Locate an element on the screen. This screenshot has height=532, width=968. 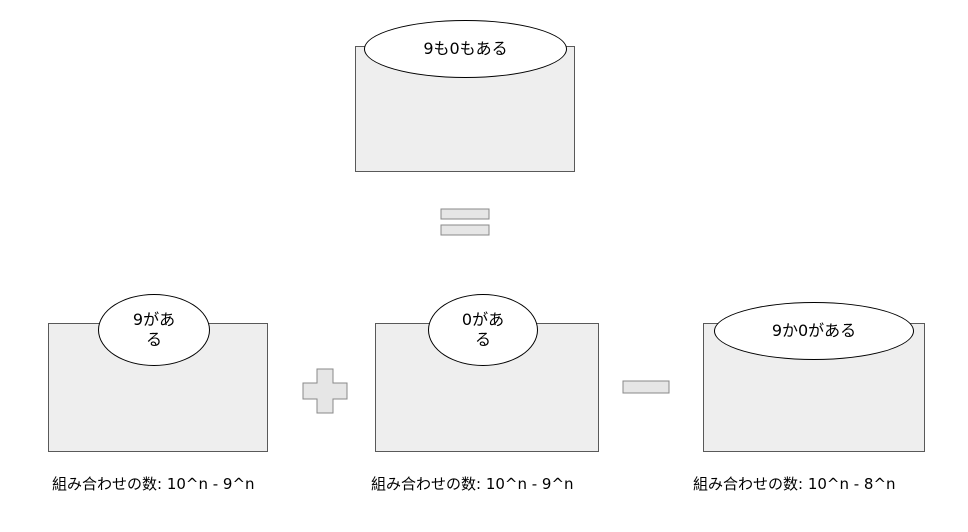
set-9-caption: 組み合わせの数: 10^n - 9^n is located at coordinates (153, 484).